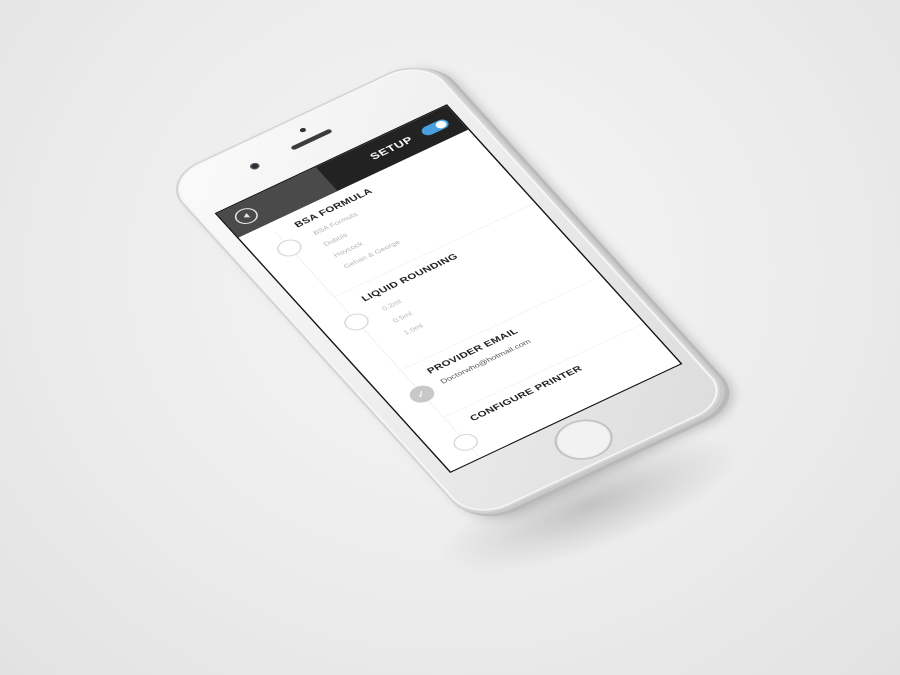 This screenshot has height=675, width=900. I want to click on option-1-0ml: 1.0ml, so click(413, 330).